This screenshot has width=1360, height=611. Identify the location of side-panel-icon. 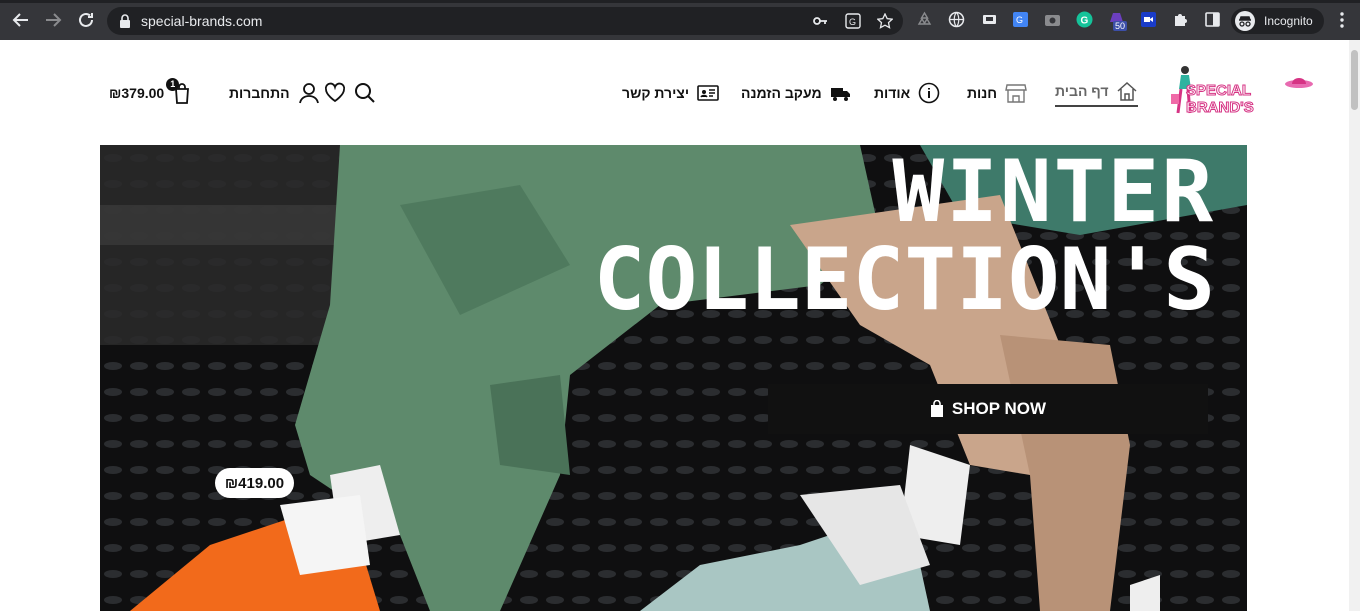
(1212, 19).